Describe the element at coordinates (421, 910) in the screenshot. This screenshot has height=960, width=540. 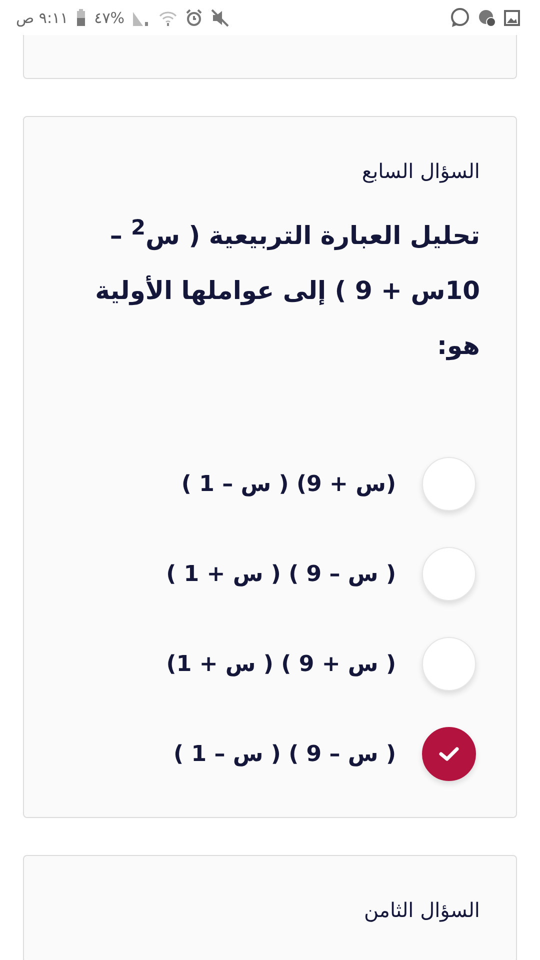
I see `question-title: السؤال الثامن` at that location.